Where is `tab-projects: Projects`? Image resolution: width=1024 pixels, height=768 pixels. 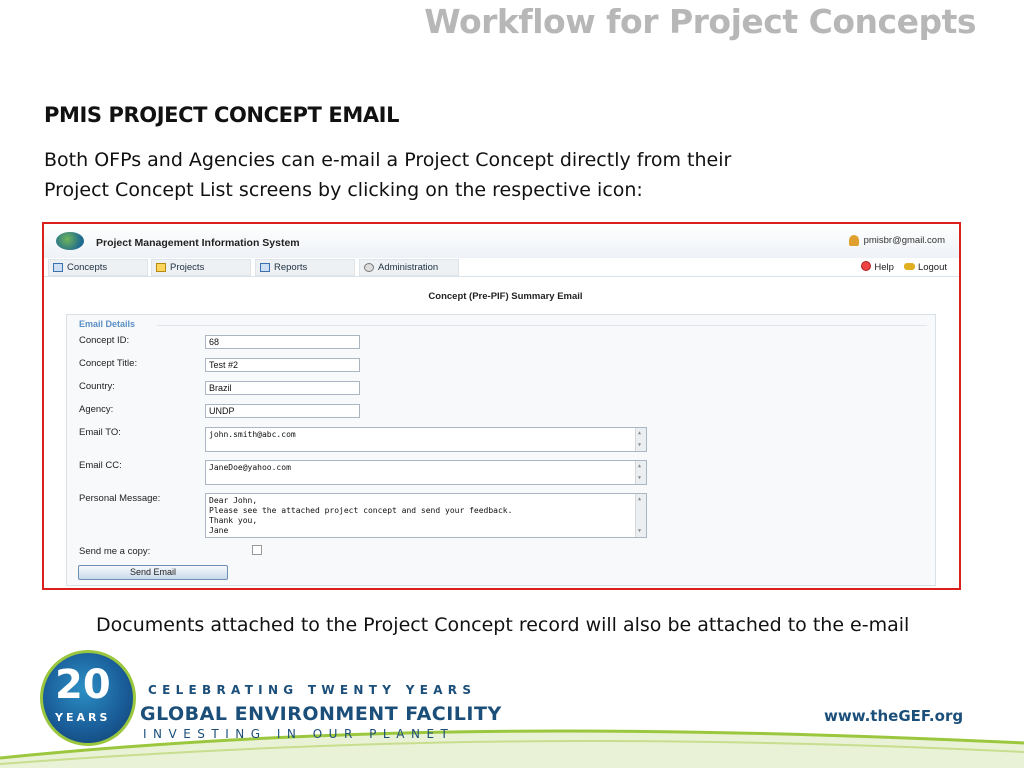
tab-projects: Projects is located at coordinates (201, 267).